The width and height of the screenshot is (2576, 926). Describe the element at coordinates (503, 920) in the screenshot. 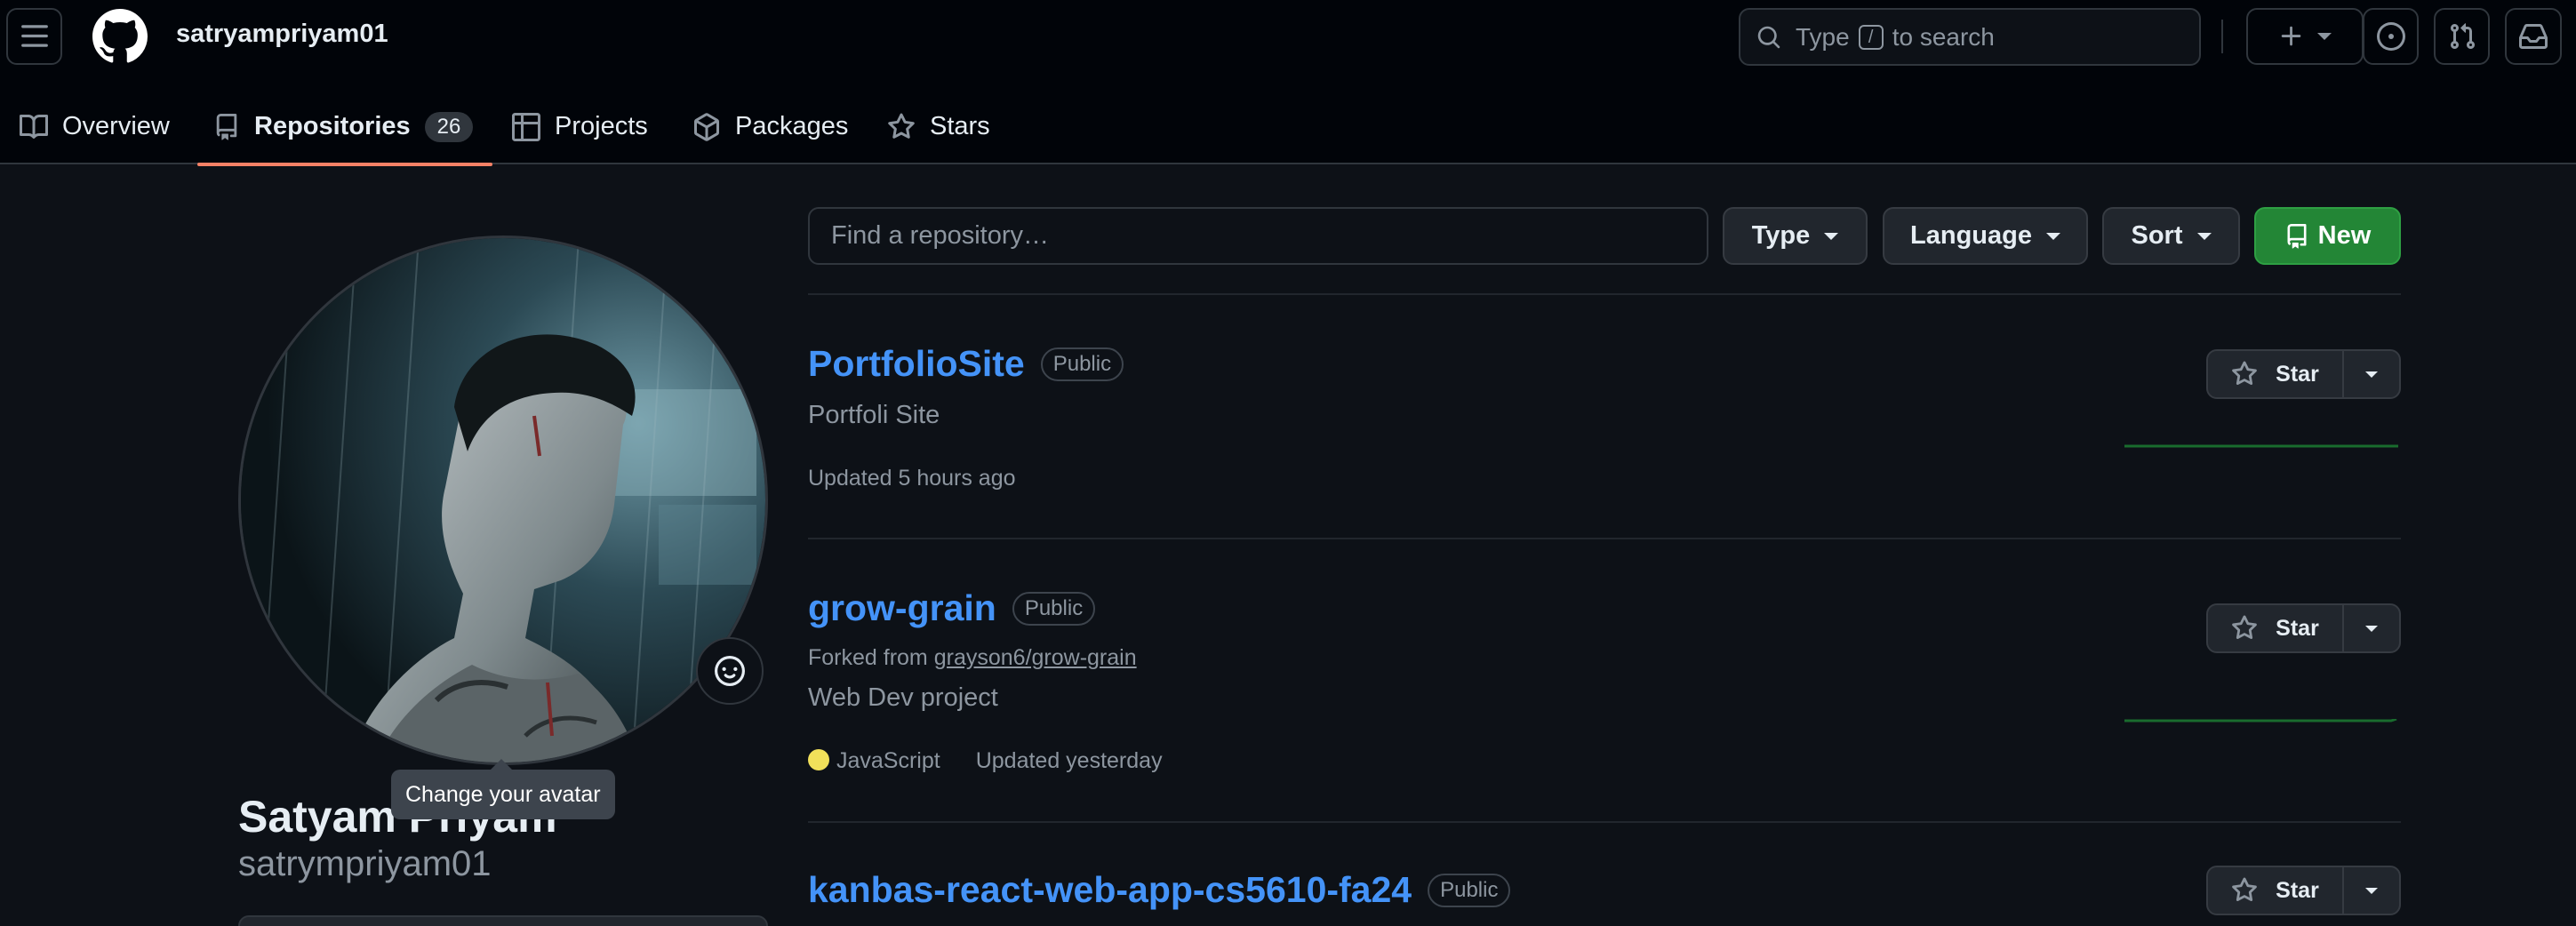

I see `edit-profile-button` at that location.